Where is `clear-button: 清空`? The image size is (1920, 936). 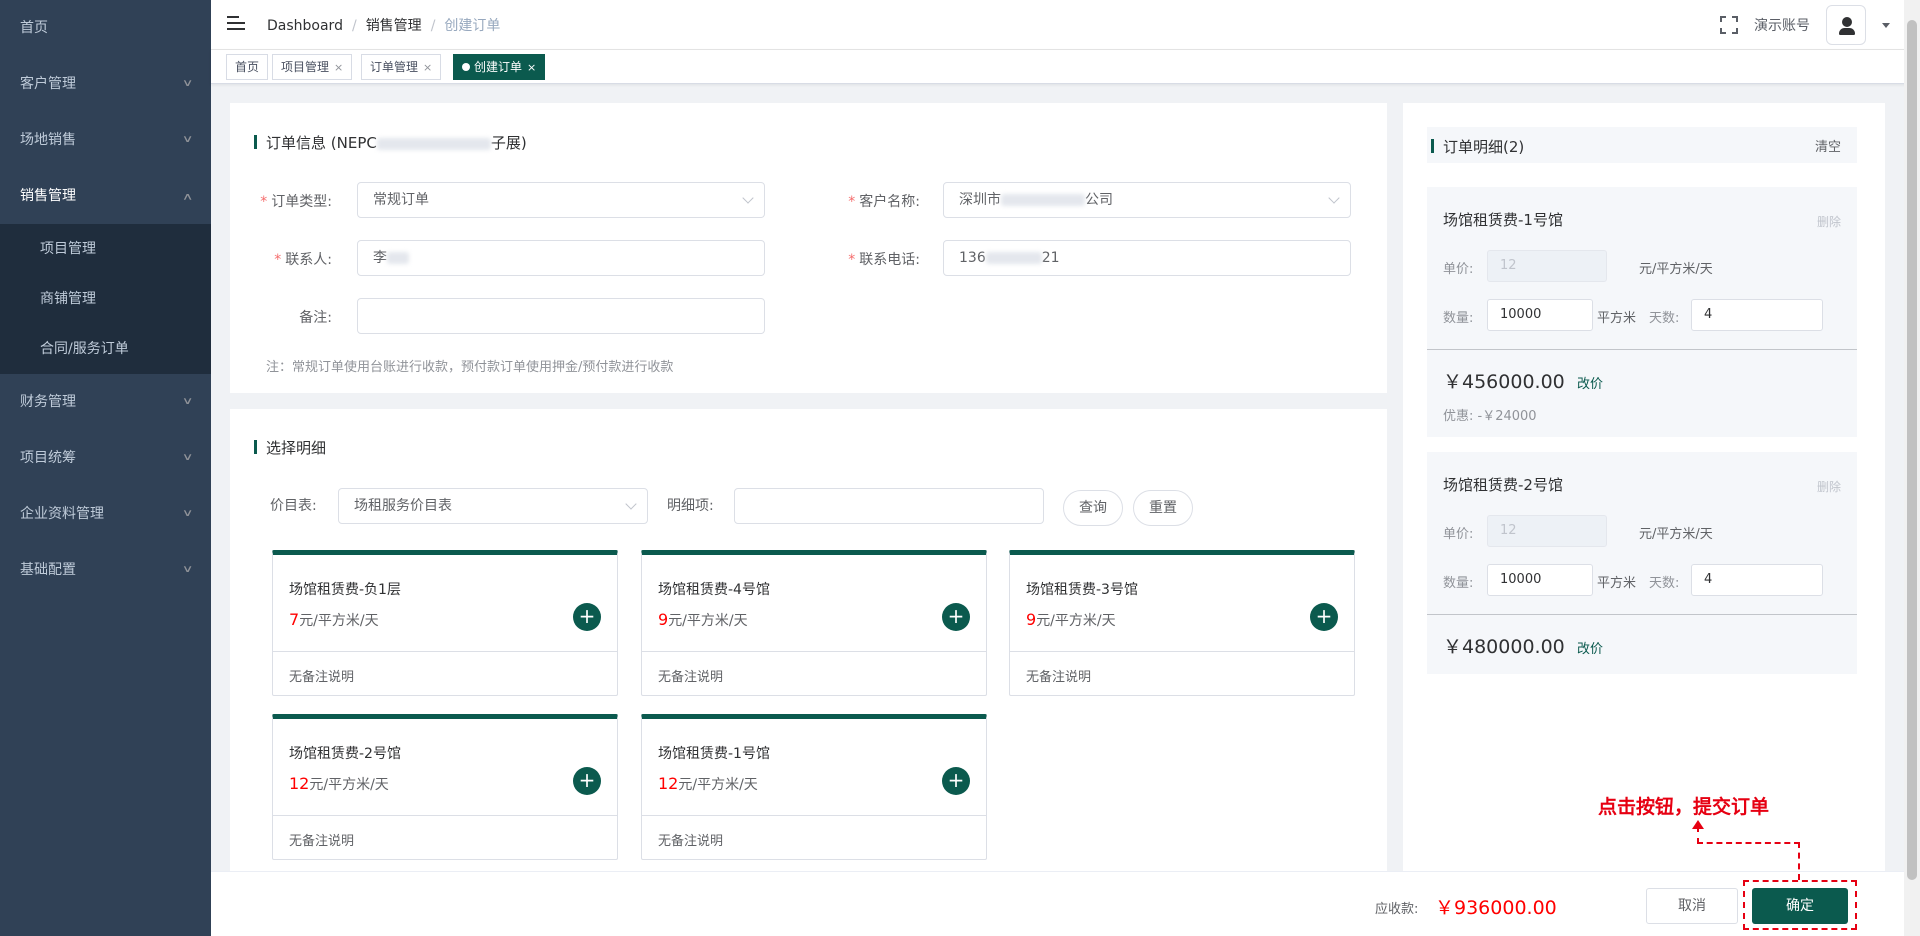
clear-button: 清空 is located at coordinates (1828, 145).